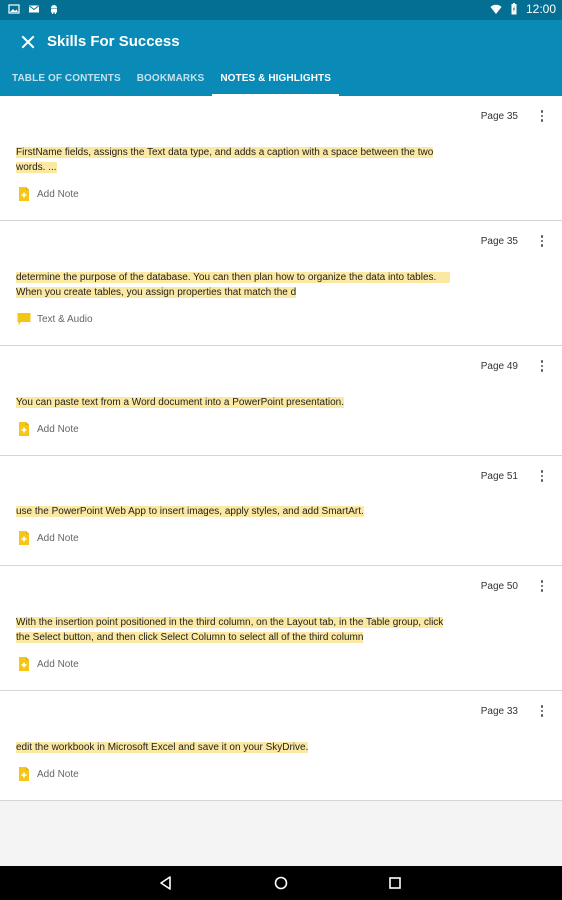 The image size is (562, 900). Describe the element at coordinates (54, 319) in the screenshot. I see `text-audio-note-button: Text & Audio` at that location.